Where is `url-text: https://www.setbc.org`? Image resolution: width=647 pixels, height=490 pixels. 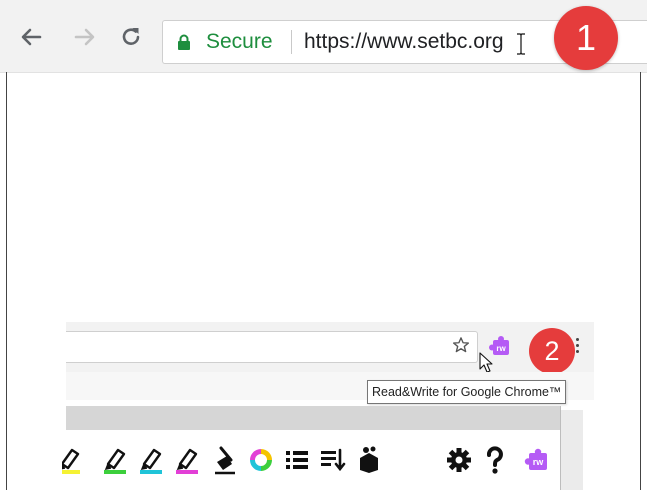
url-text: https://www.setbc.org is located at coordinates (404, 42).